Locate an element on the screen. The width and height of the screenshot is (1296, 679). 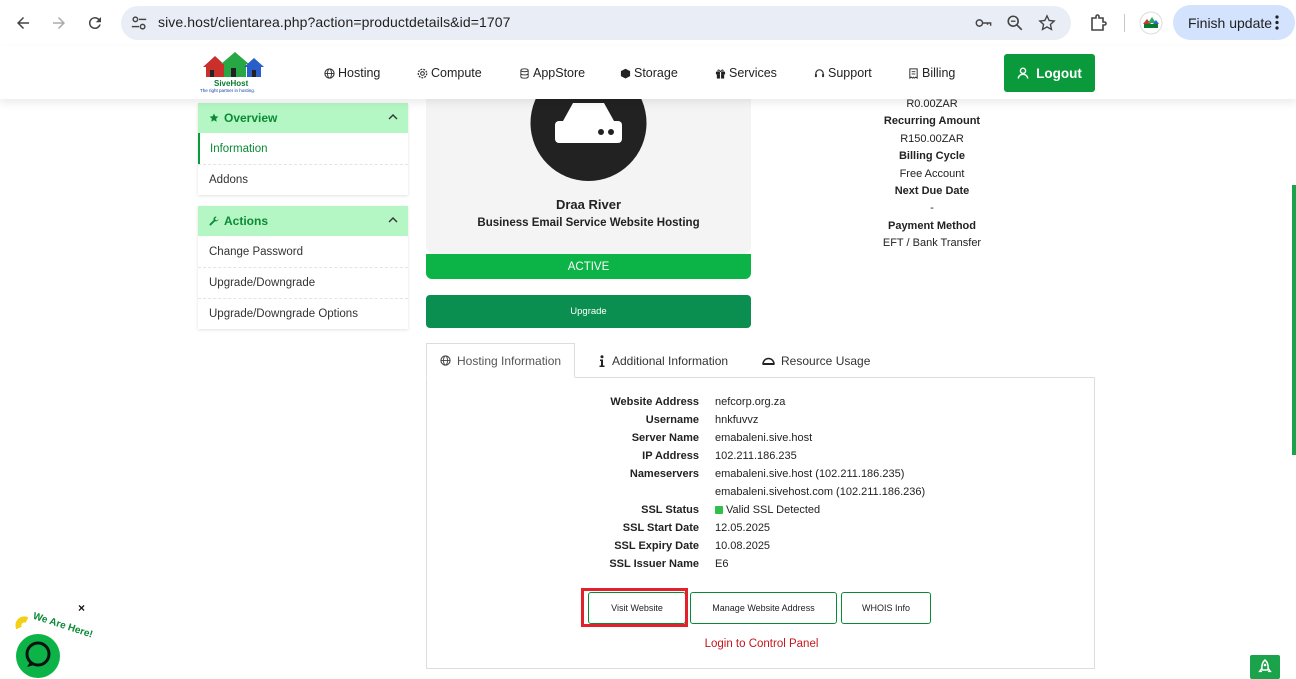
payment-method-label: Payment Method is located at coordinates (931, 225).